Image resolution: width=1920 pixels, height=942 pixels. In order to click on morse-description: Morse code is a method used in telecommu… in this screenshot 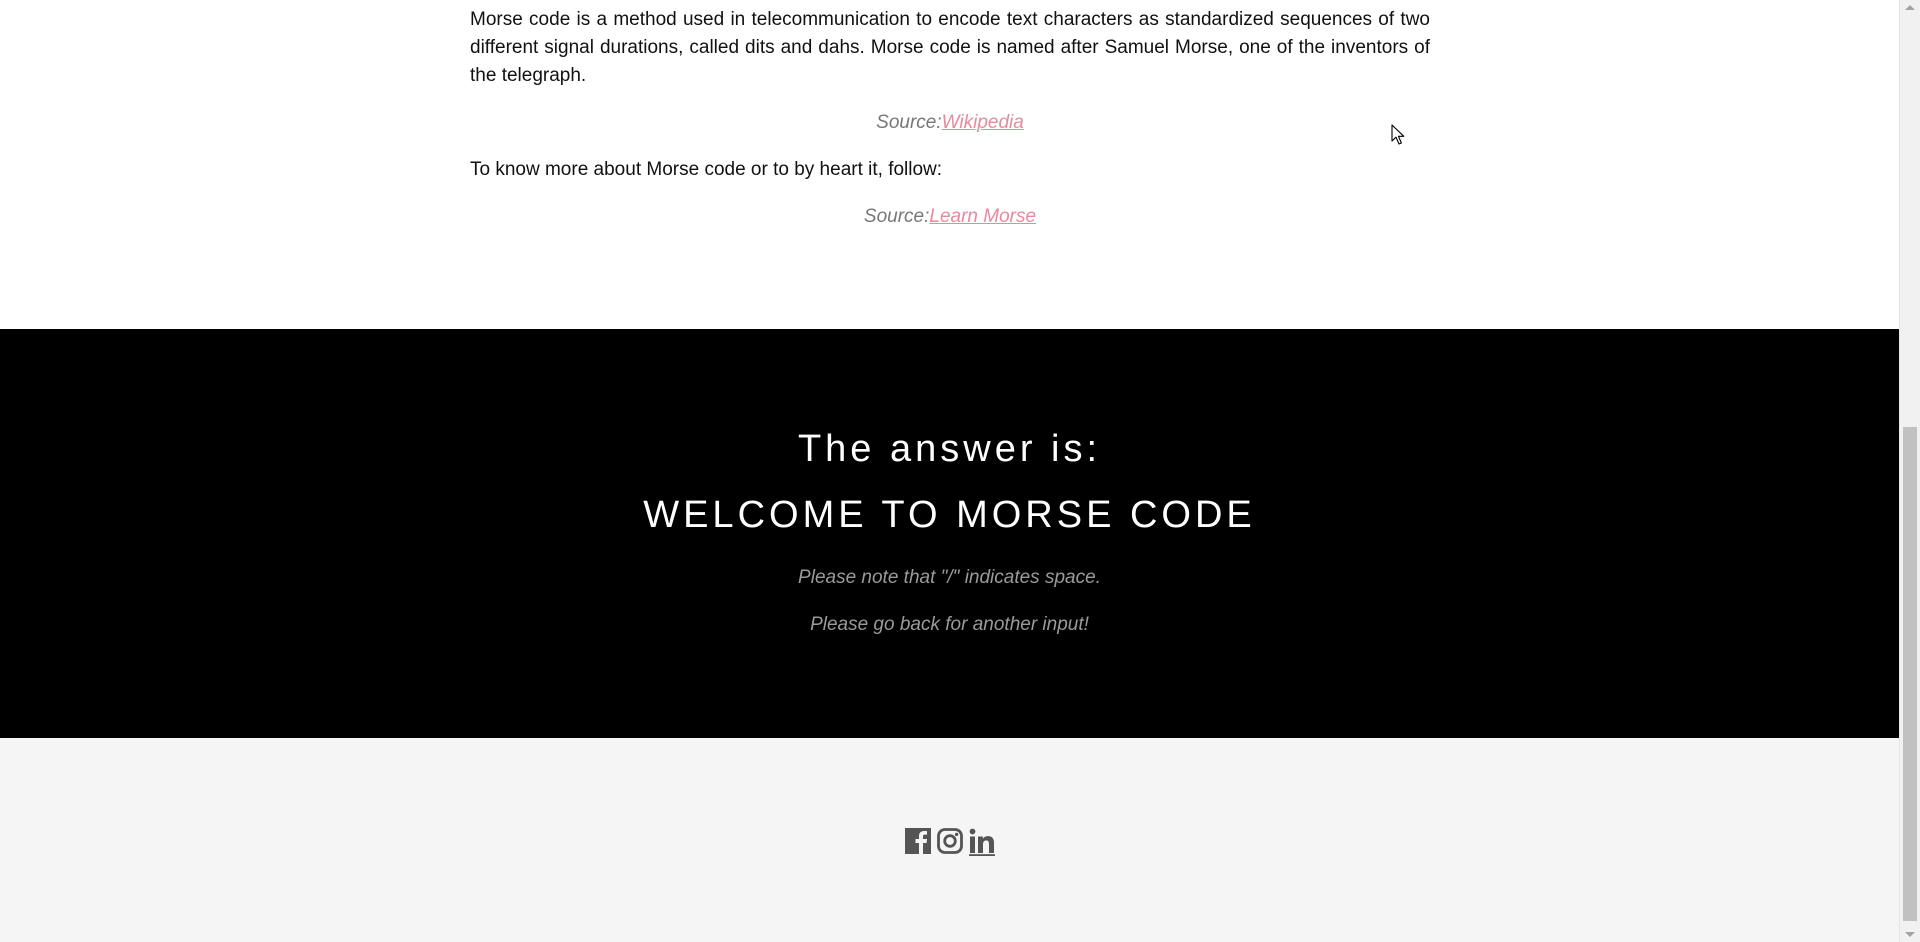, I will do `click(950, 47)`.